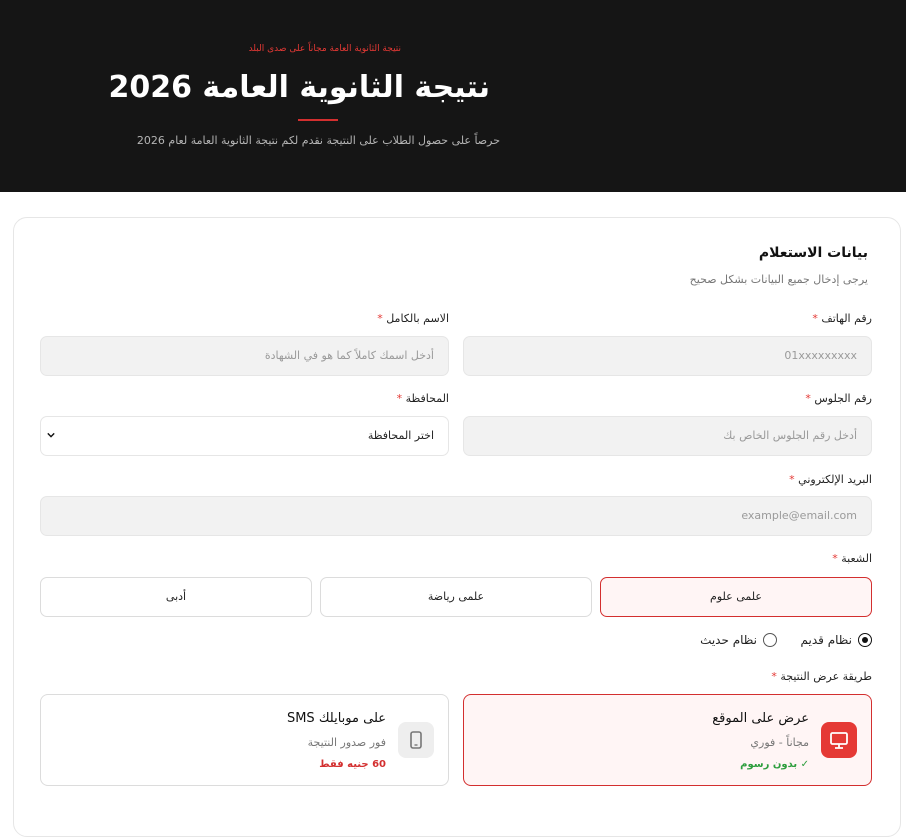  I want to click on form-title: بيانات الاستعلام, so click(813, 253).